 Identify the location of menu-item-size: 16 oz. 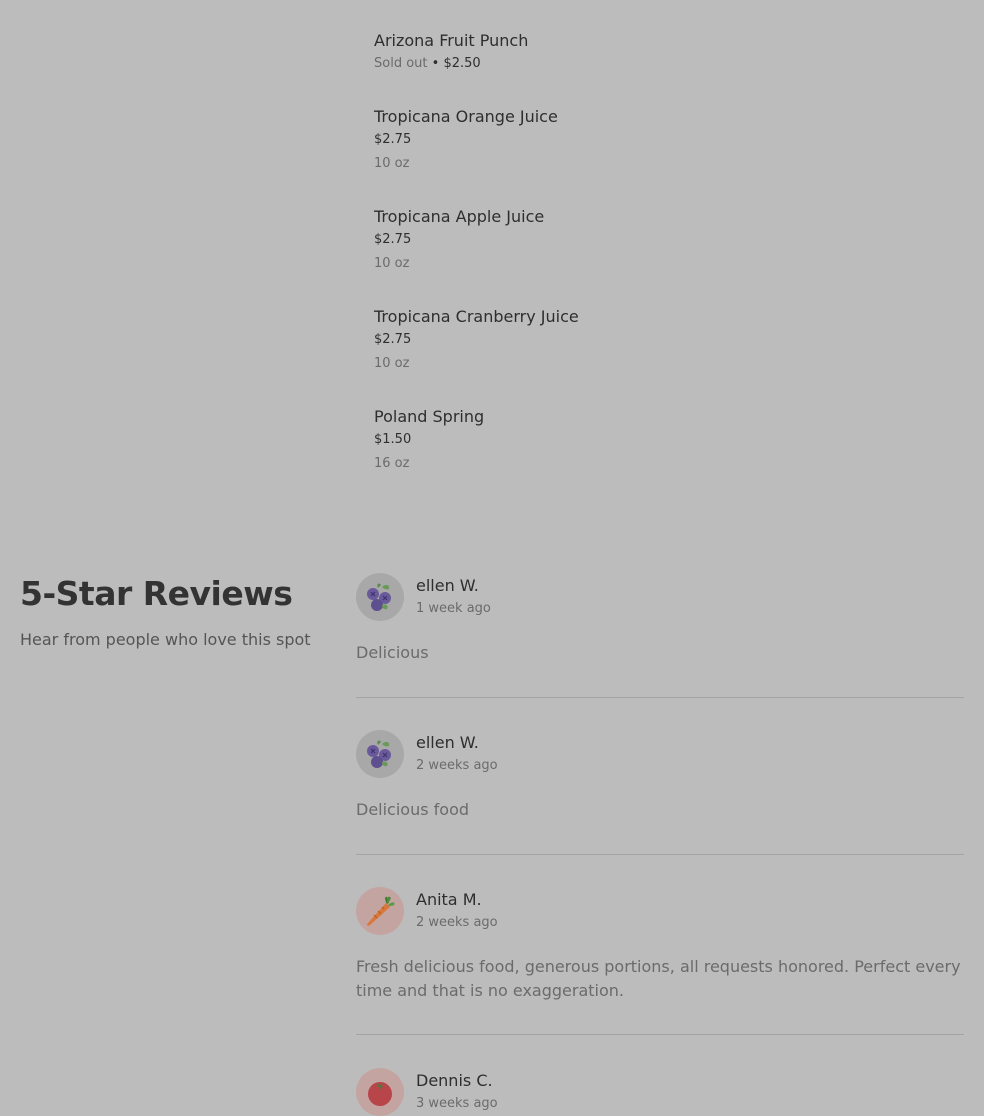
(392, 463).